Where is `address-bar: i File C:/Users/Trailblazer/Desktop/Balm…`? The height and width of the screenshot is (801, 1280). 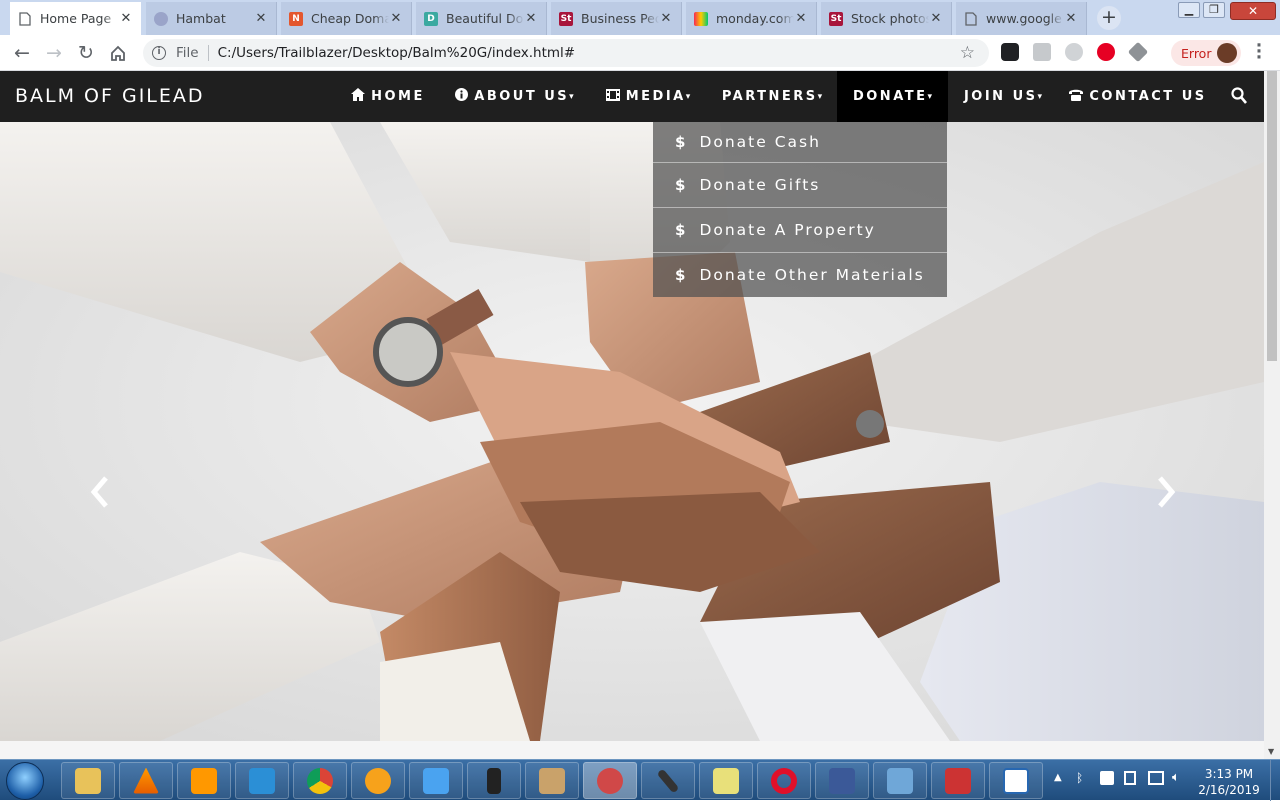
address-bar: i File C:/Users/Trailblazer/Desktop/Balm… is located at coordinates (566, 53).